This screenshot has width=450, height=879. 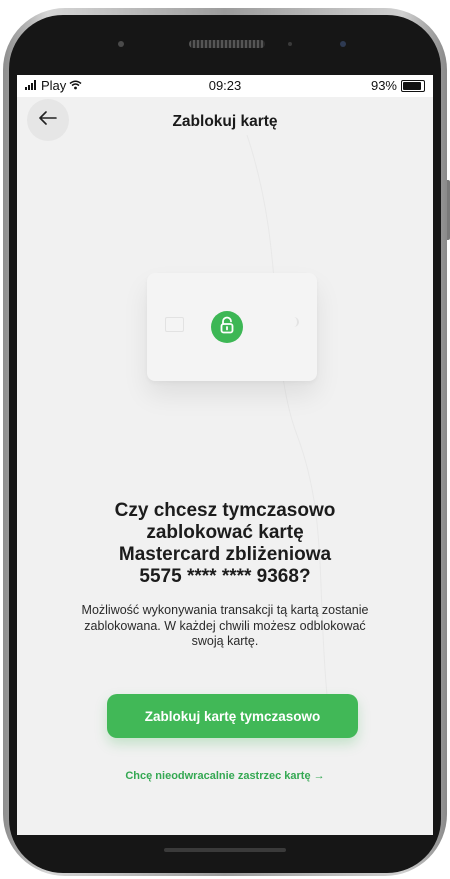 What do you see at coordinates (398, 85) in the screenshot?
I see `status-right: 93%` at bounding box center [398, 85].